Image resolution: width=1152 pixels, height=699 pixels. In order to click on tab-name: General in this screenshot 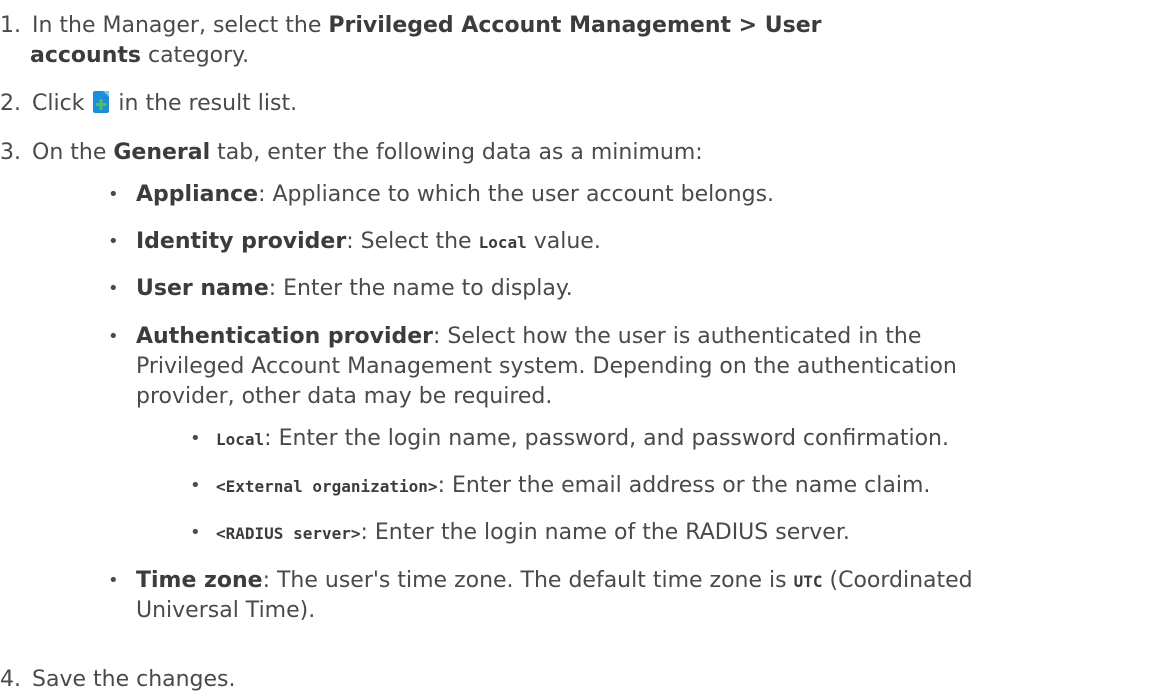, I will do `click(162, 152)`.